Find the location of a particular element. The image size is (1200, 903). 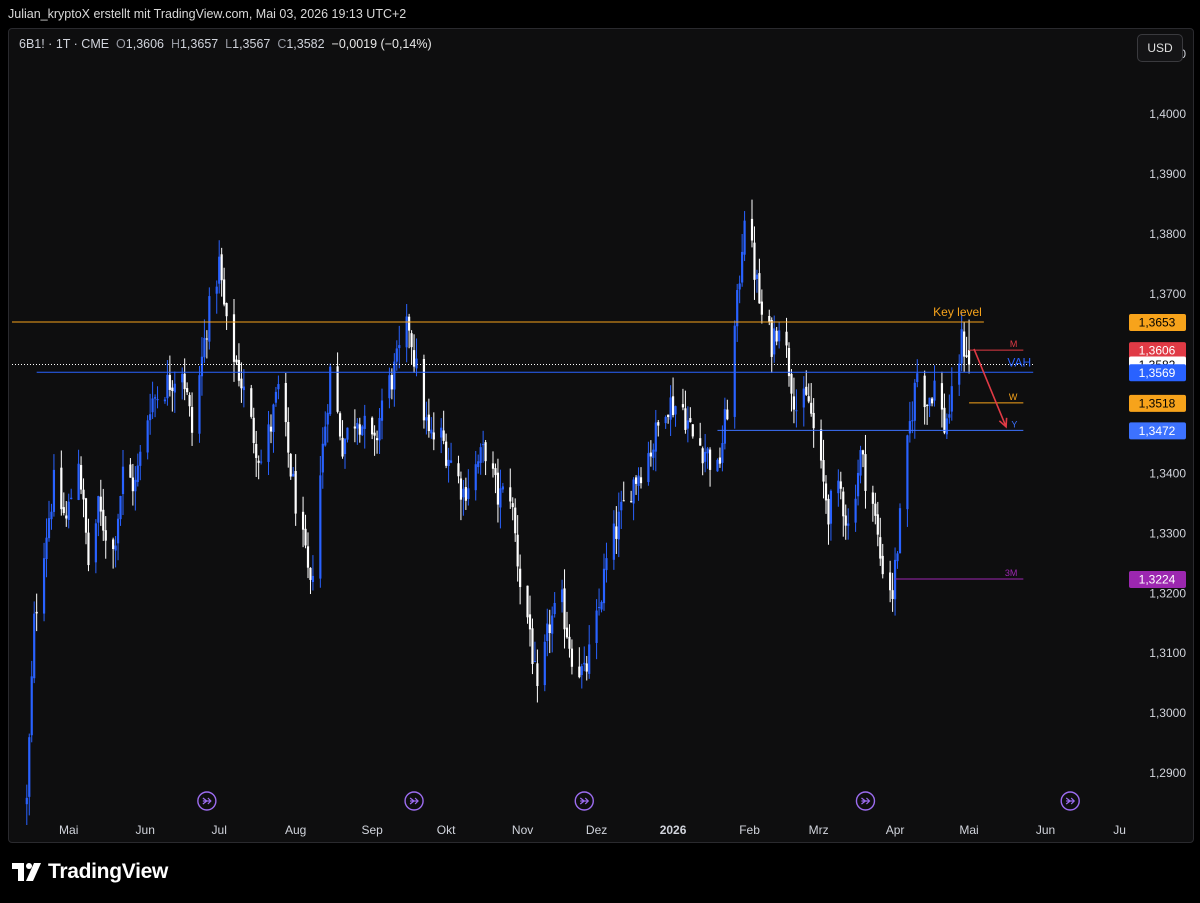

x-tick-label: Sep is located at coordinates (372, 830).